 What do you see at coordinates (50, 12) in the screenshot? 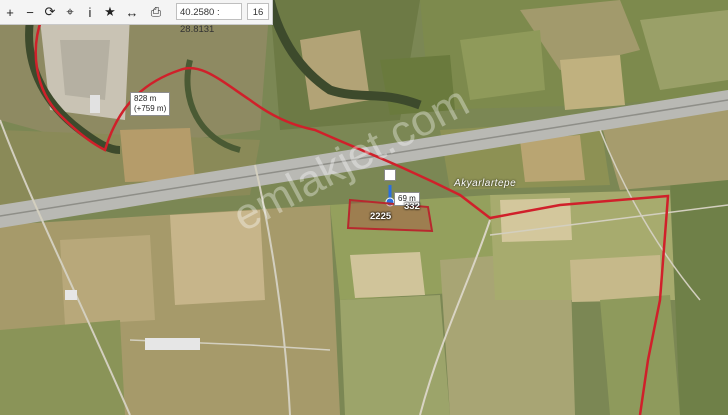
I see `refresh-button: ⟳` at bounding box center [50, 12].